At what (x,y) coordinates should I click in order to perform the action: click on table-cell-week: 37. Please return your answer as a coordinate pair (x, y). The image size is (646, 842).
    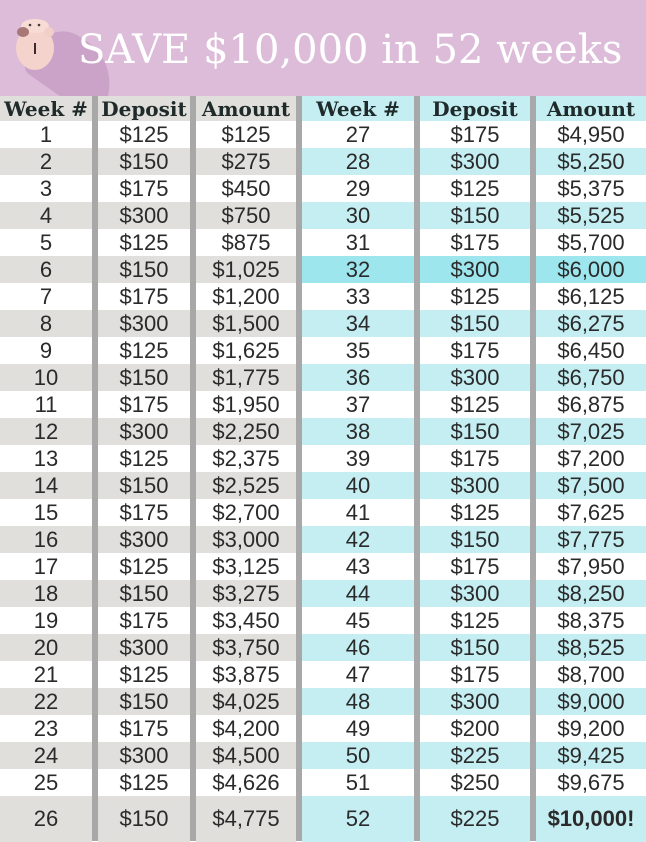
    Looking at the image, I should click on (358, 404).